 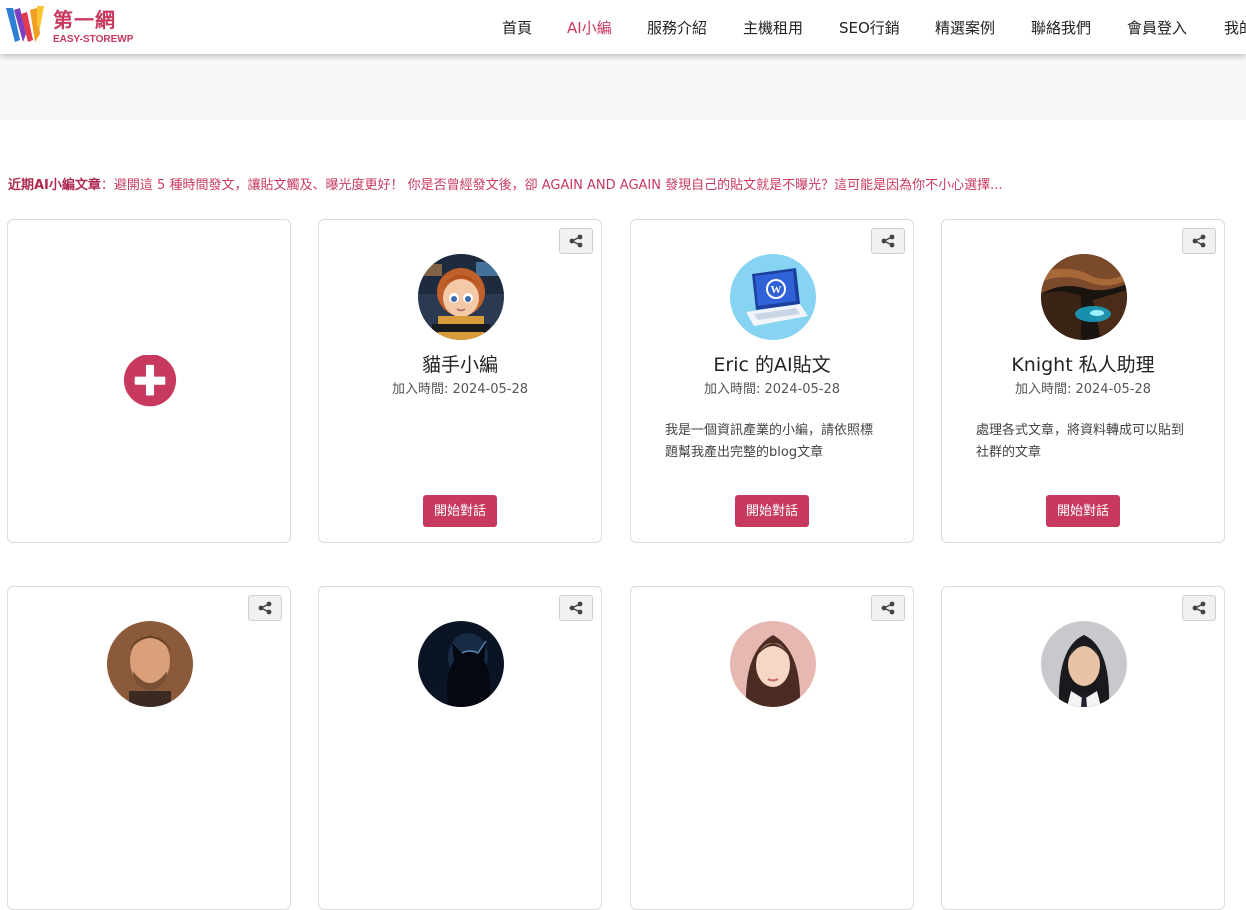 I want to click on assistant-description: 處理各式文章，將資料轉成可以貼到社群的文章, so click(x=1080, y=441).